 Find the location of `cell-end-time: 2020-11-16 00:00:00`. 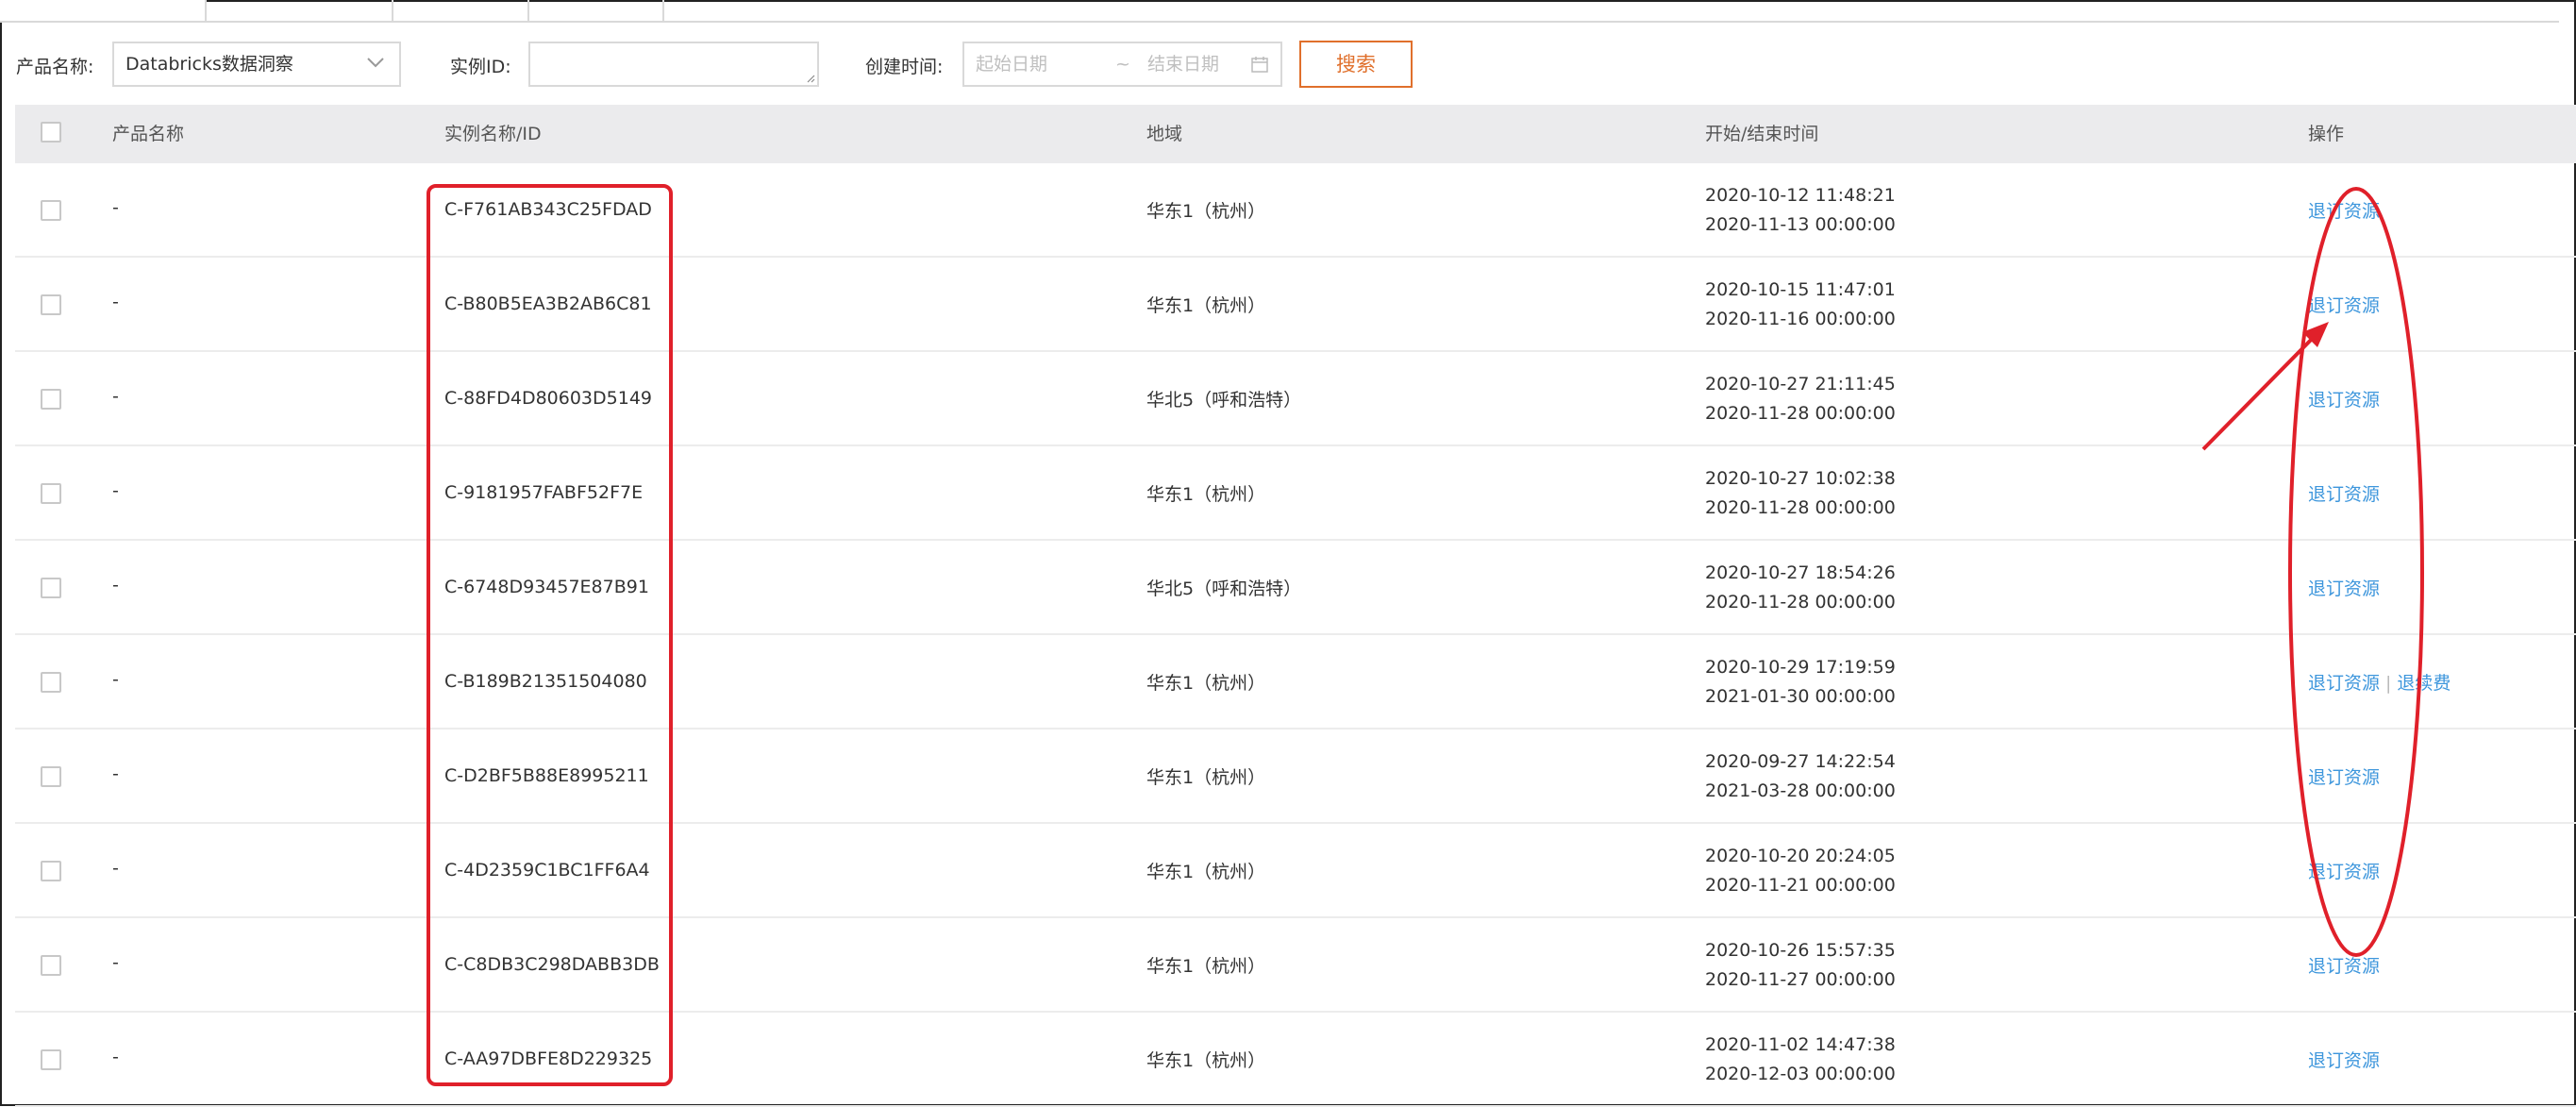

cell-end-time: 2020-11-16 00:00:00 is located at coordinates (1800, 319).